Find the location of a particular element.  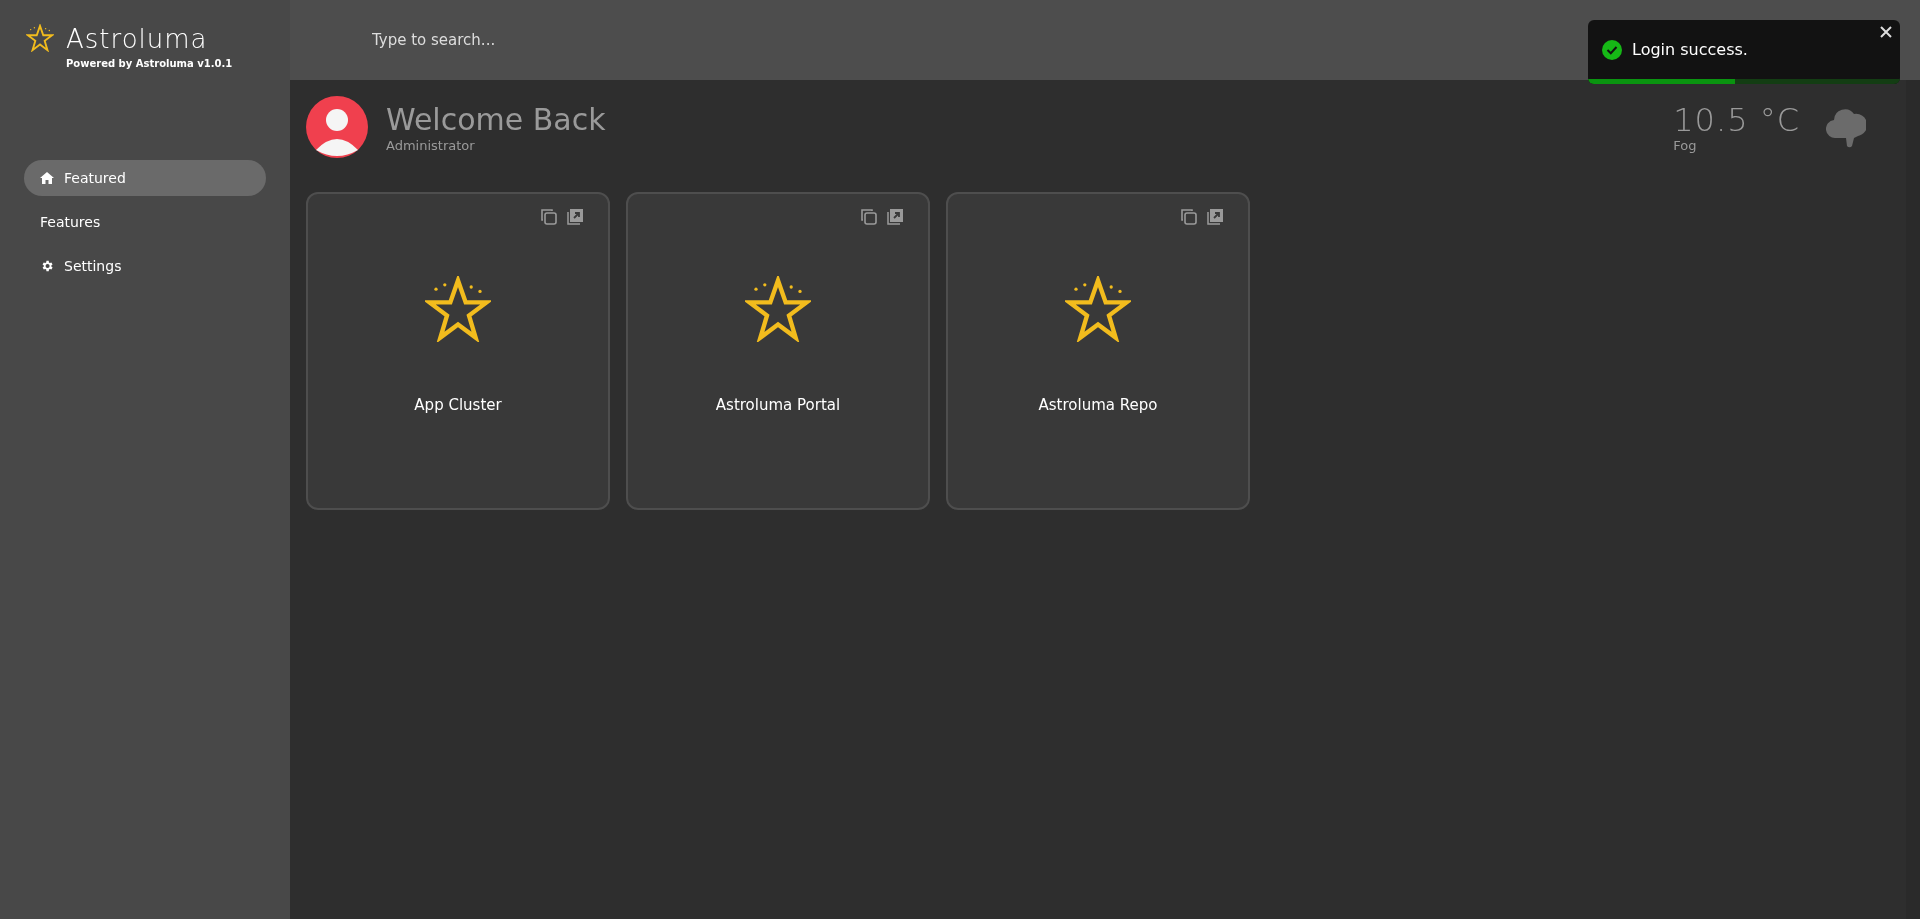

brand-tagline: Powered by Astroluma v1.0.1 is located at coordinates (149, 63).